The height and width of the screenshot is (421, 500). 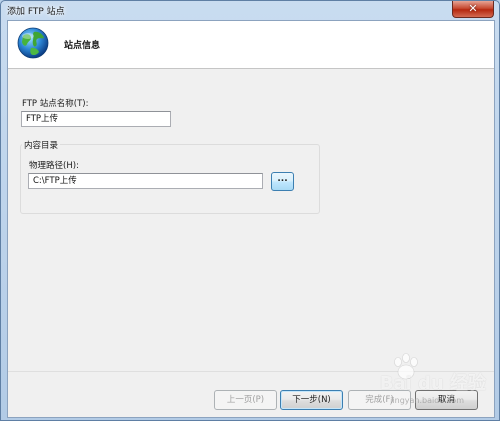 I want to click on close-button: ✕, so click(x=473, y=9).